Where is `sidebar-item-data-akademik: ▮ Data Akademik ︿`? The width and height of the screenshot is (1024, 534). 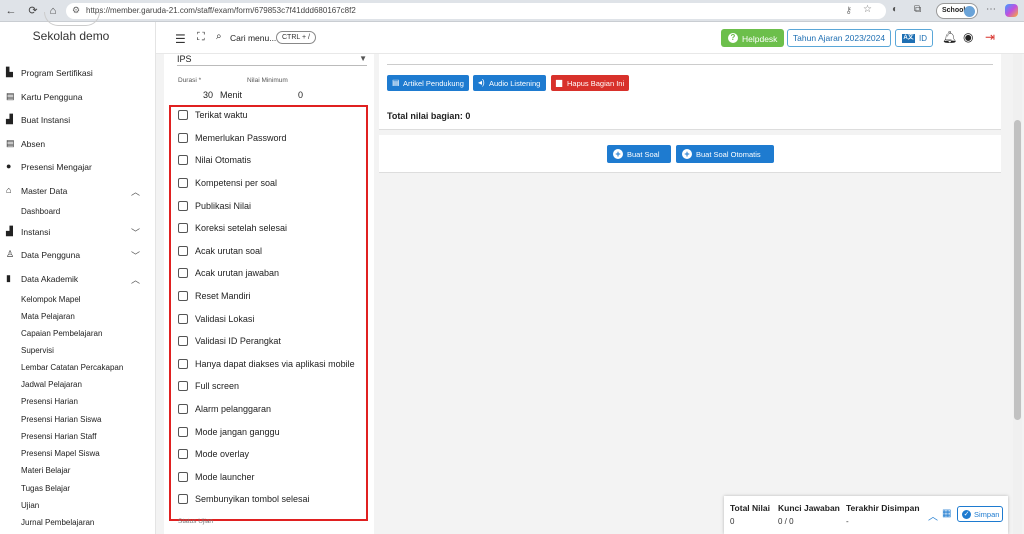
sidebar-item-data-akademik: ▮ Data Akademik ︿ is located at coordinates (73, 280).